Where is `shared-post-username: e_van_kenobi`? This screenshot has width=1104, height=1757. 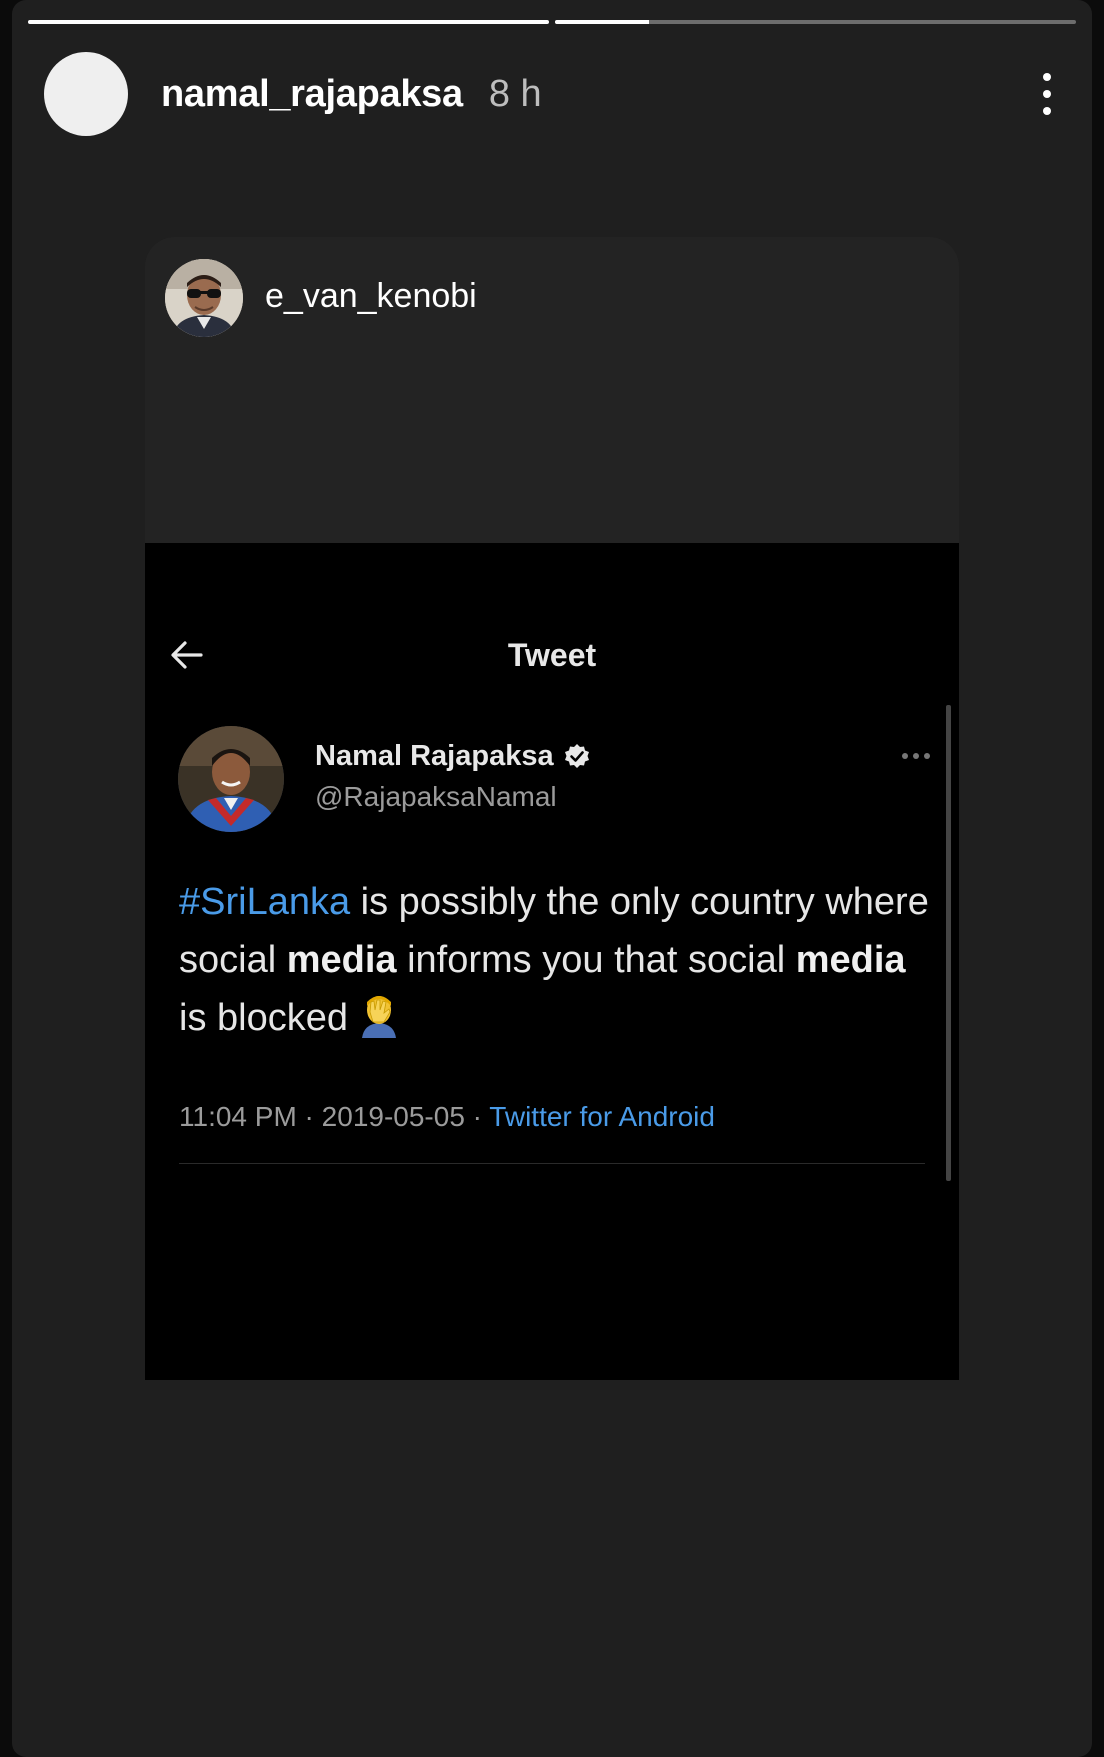 shared-post-username: e_van_kenobi is located at coordinates (371, 296).